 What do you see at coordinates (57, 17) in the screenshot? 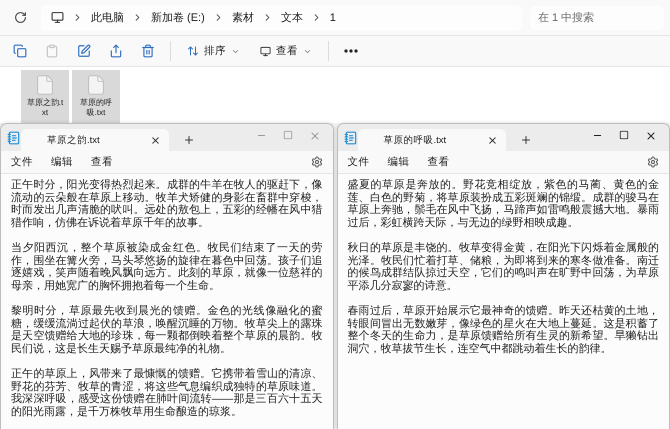
I see `computer-icon` at bounding box center [57, 17].